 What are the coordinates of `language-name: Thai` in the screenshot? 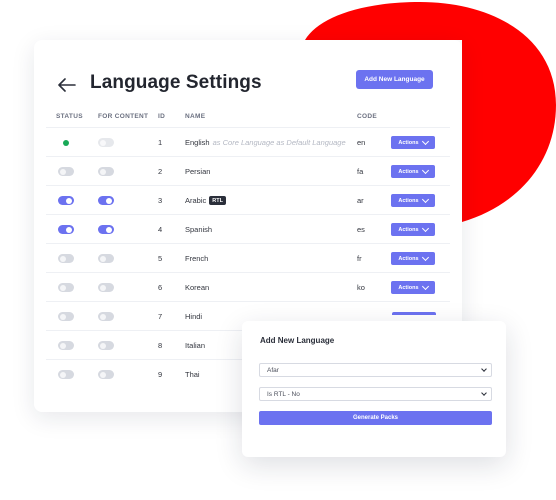 It's located at (192, 374).